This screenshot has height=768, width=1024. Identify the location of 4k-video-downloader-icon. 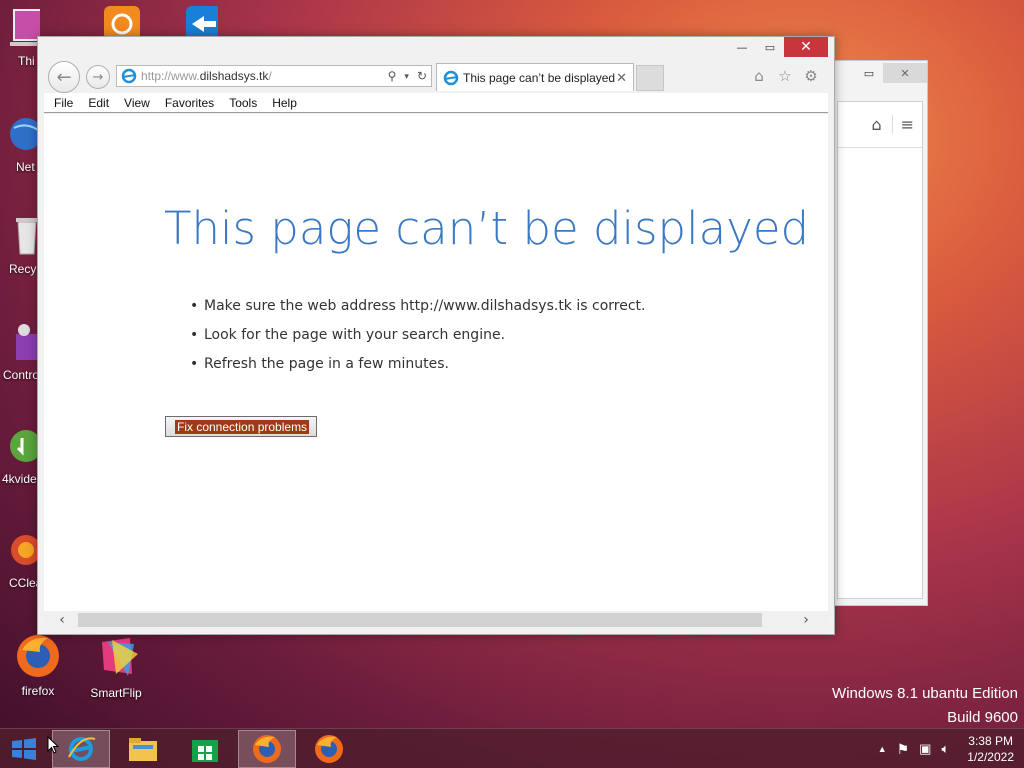
(20, 446).